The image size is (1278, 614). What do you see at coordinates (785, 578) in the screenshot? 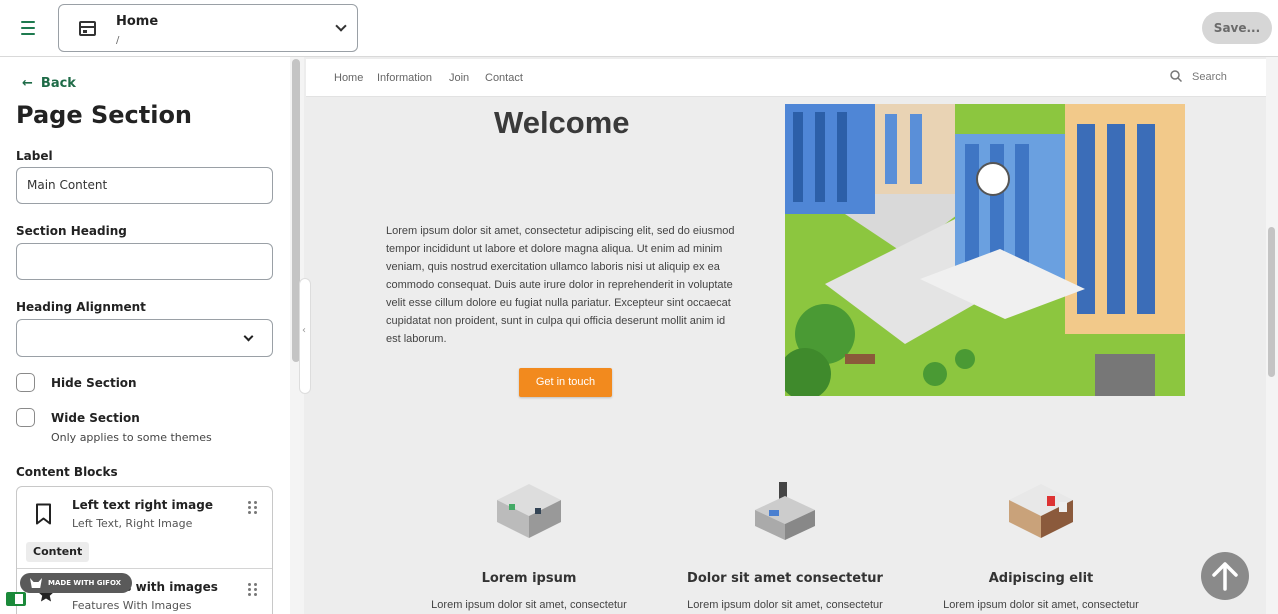
I see `feature-title: Dolor sit amet consectetur` at bounding box center [785, 578].